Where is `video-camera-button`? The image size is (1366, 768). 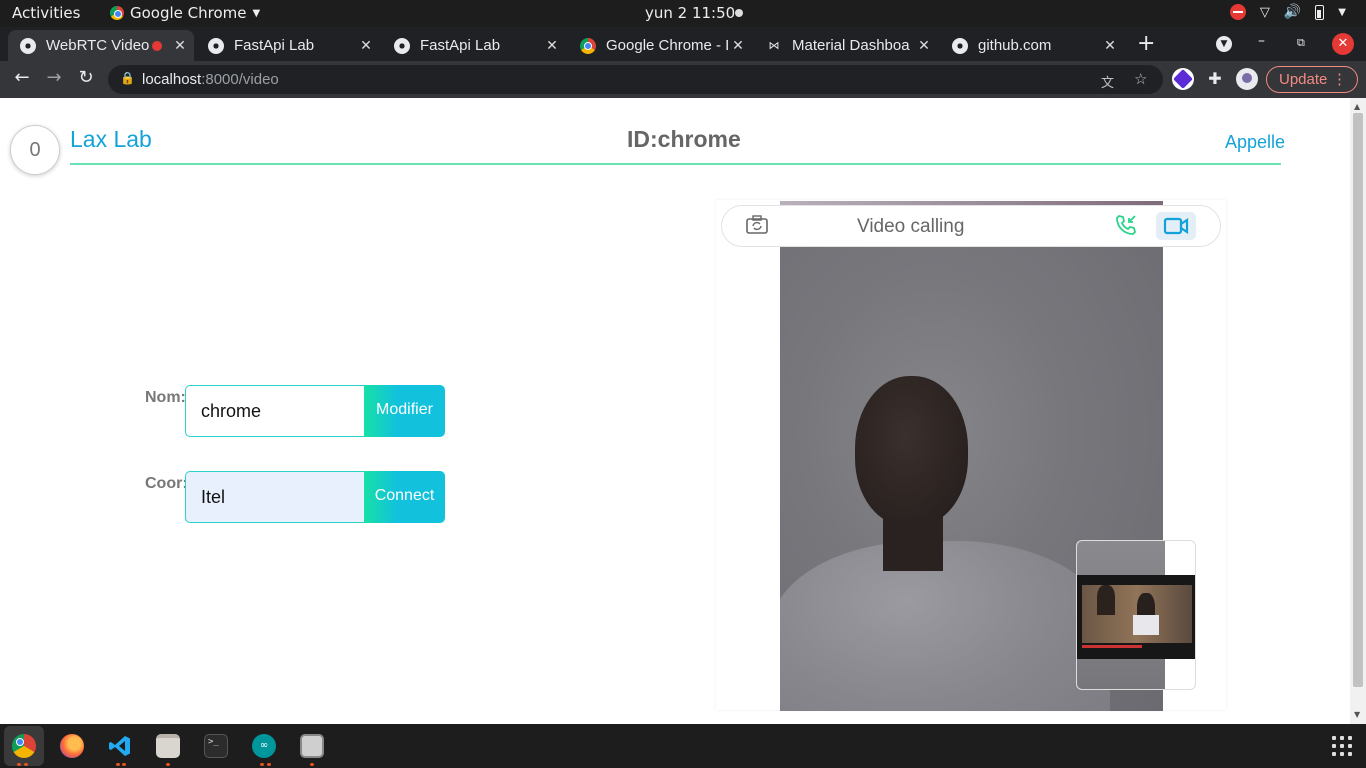 video-camera-button is located at coordinates (1176, 226).